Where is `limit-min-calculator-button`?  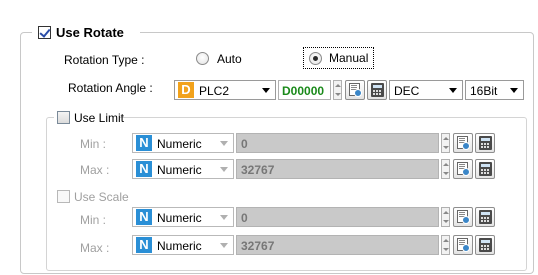
limit-min-calculator-button is located at coordinates (485, 143).